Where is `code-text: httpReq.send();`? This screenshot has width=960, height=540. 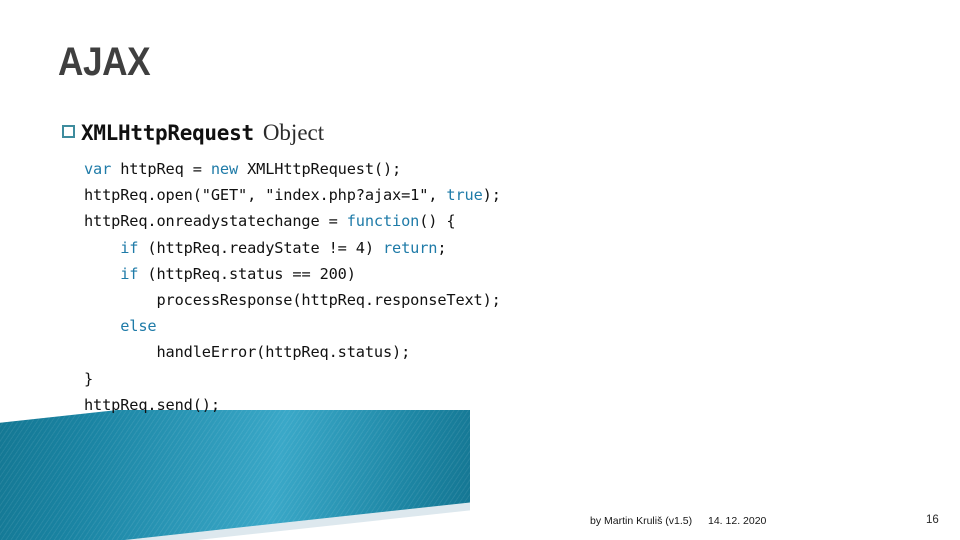
code-text: httpReq.send(); is located at coordinates (152, 404).